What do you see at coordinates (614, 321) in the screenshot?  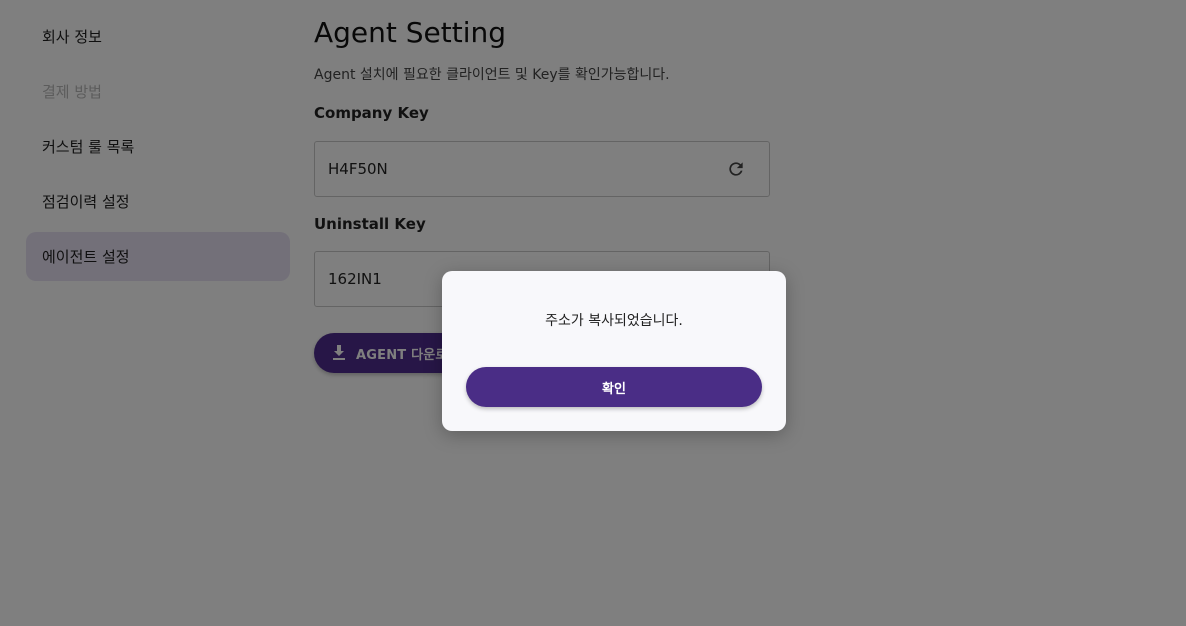 I see `dialog-message: 주소가 복사되었습니다.` at bounding box center [614, 321].